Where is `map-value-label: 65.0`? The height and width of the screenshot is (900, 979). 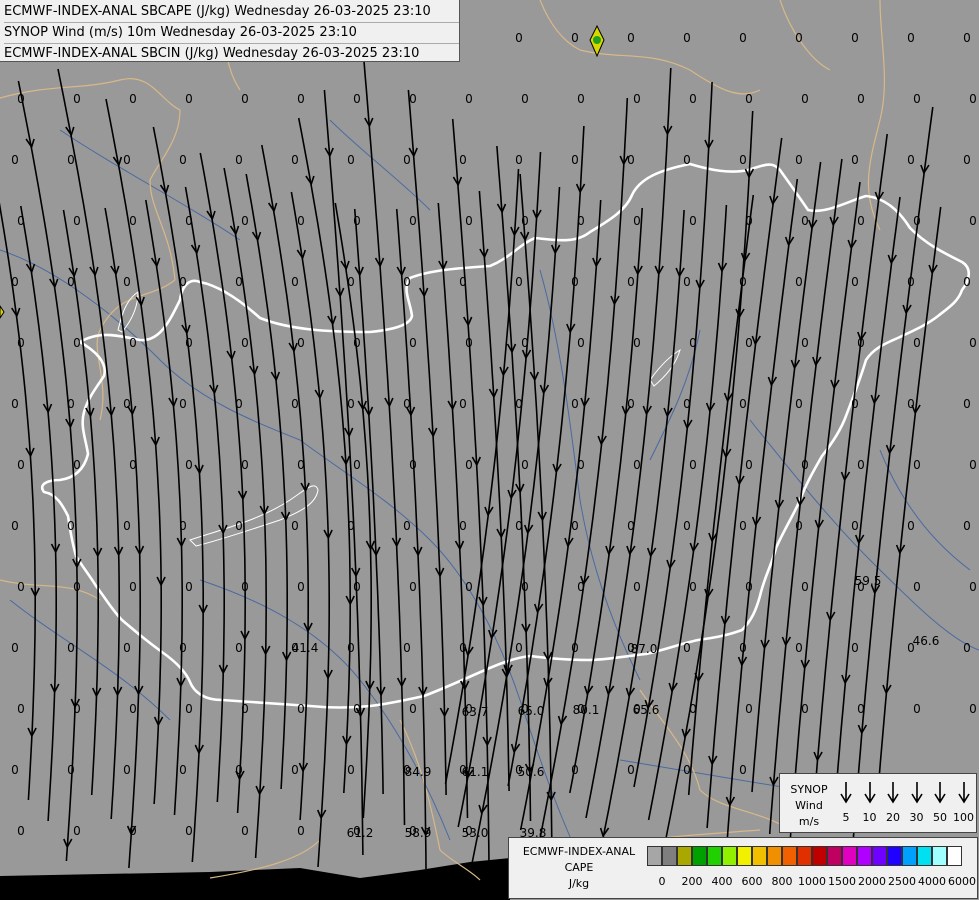 map-value-label: 65.0 is located at coordinates (531, 711).